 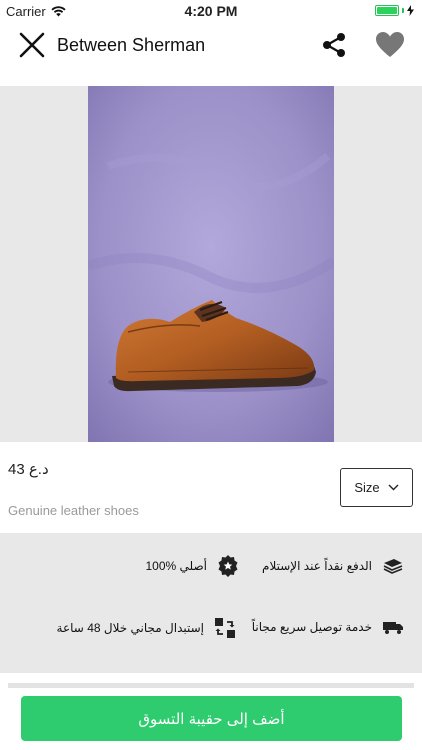 What do you see at coordinates (28, 469) in the screenshot?
I see `product-price: 43 د.ع` at bounding box center [28, 469].